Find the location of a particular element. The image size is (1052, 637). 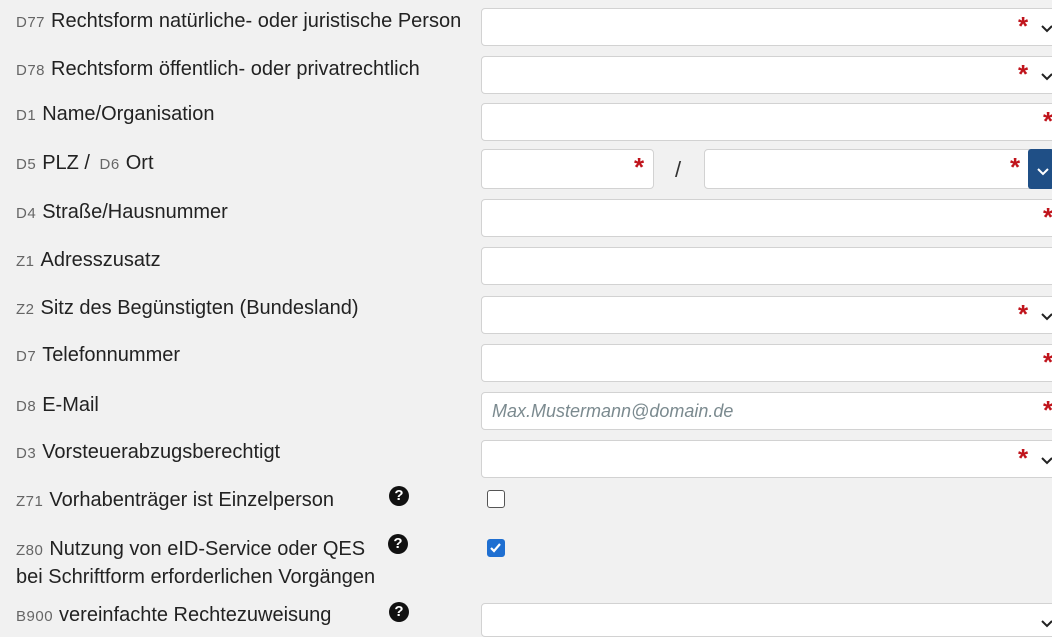

label-einzelperson: Z71 Vorhabenträger ist Einzelperson is located at coordinates (175, 500).